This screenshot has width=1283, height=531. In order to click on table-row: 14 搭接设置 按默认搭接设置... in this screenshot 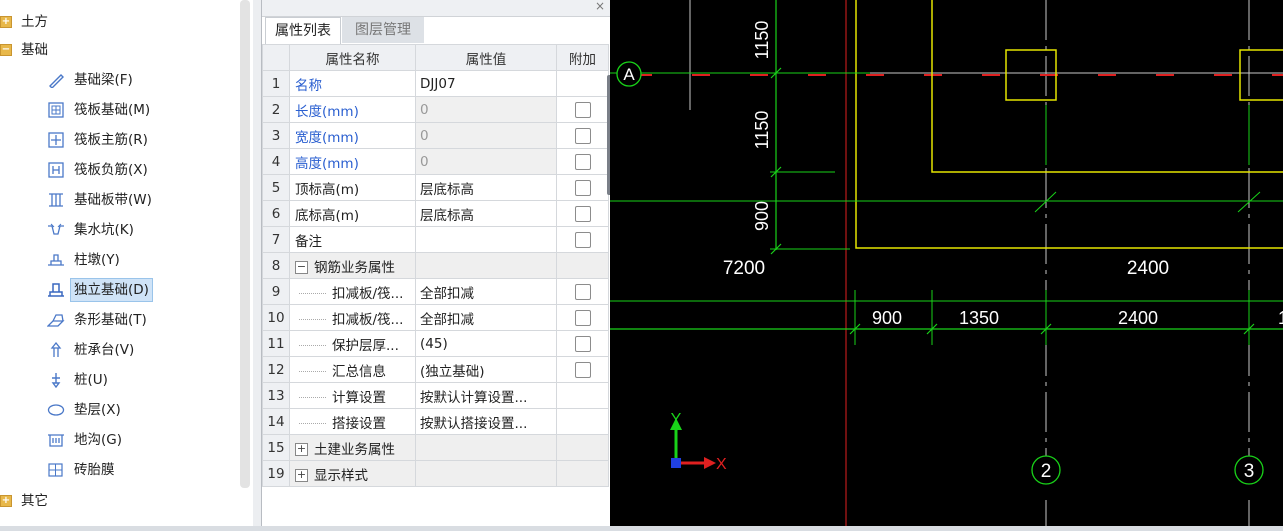, I will do `click(435, 421)`.